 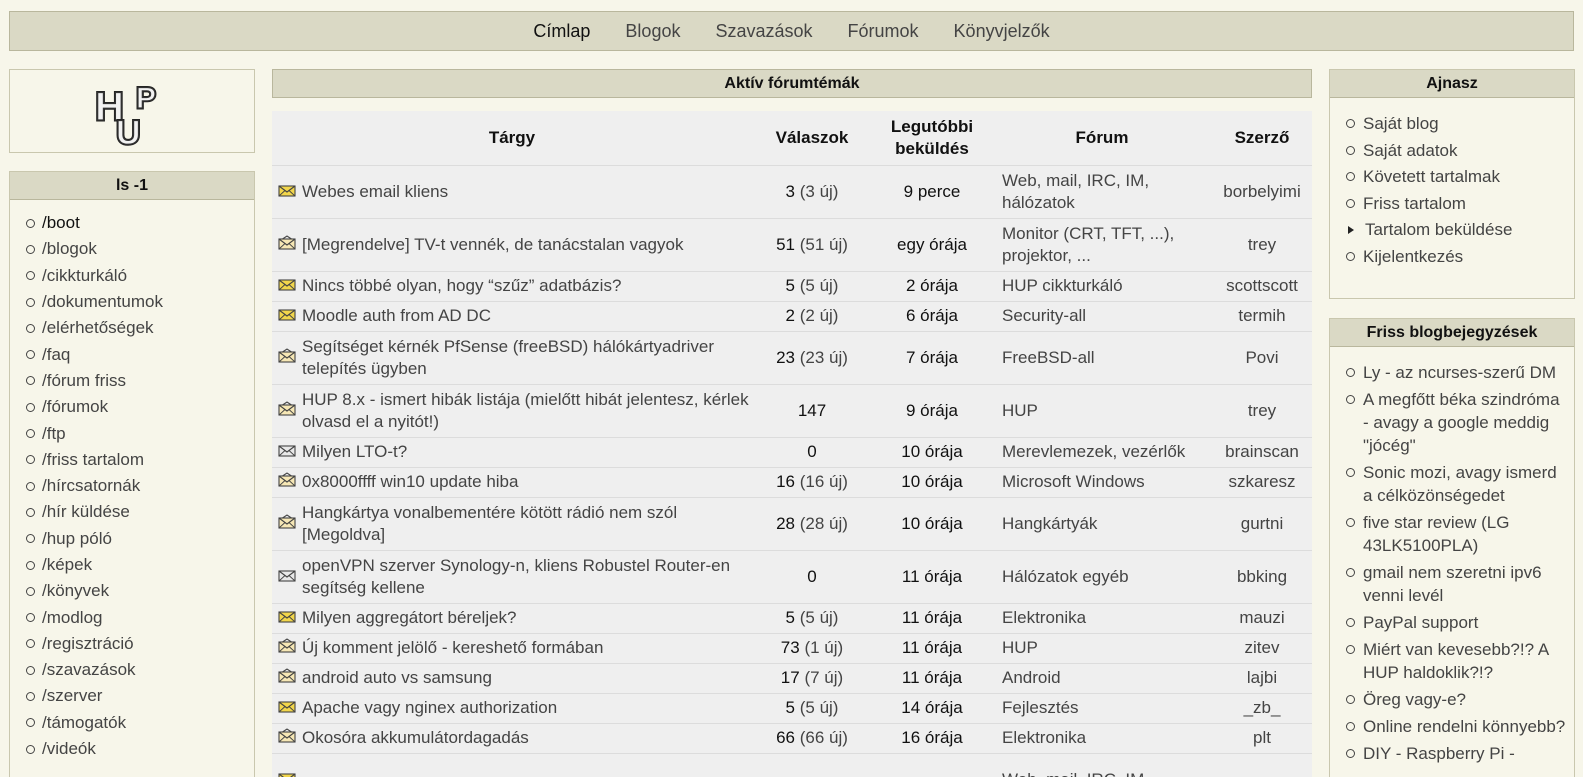 I want to click on left-menu-item: /hírcsatornák, so click(x=140, y=486).